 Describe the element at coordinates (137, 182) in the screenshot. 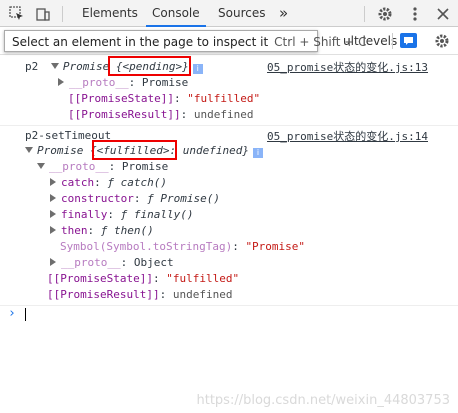

I see `method-value: ƒ catch()` at that location.